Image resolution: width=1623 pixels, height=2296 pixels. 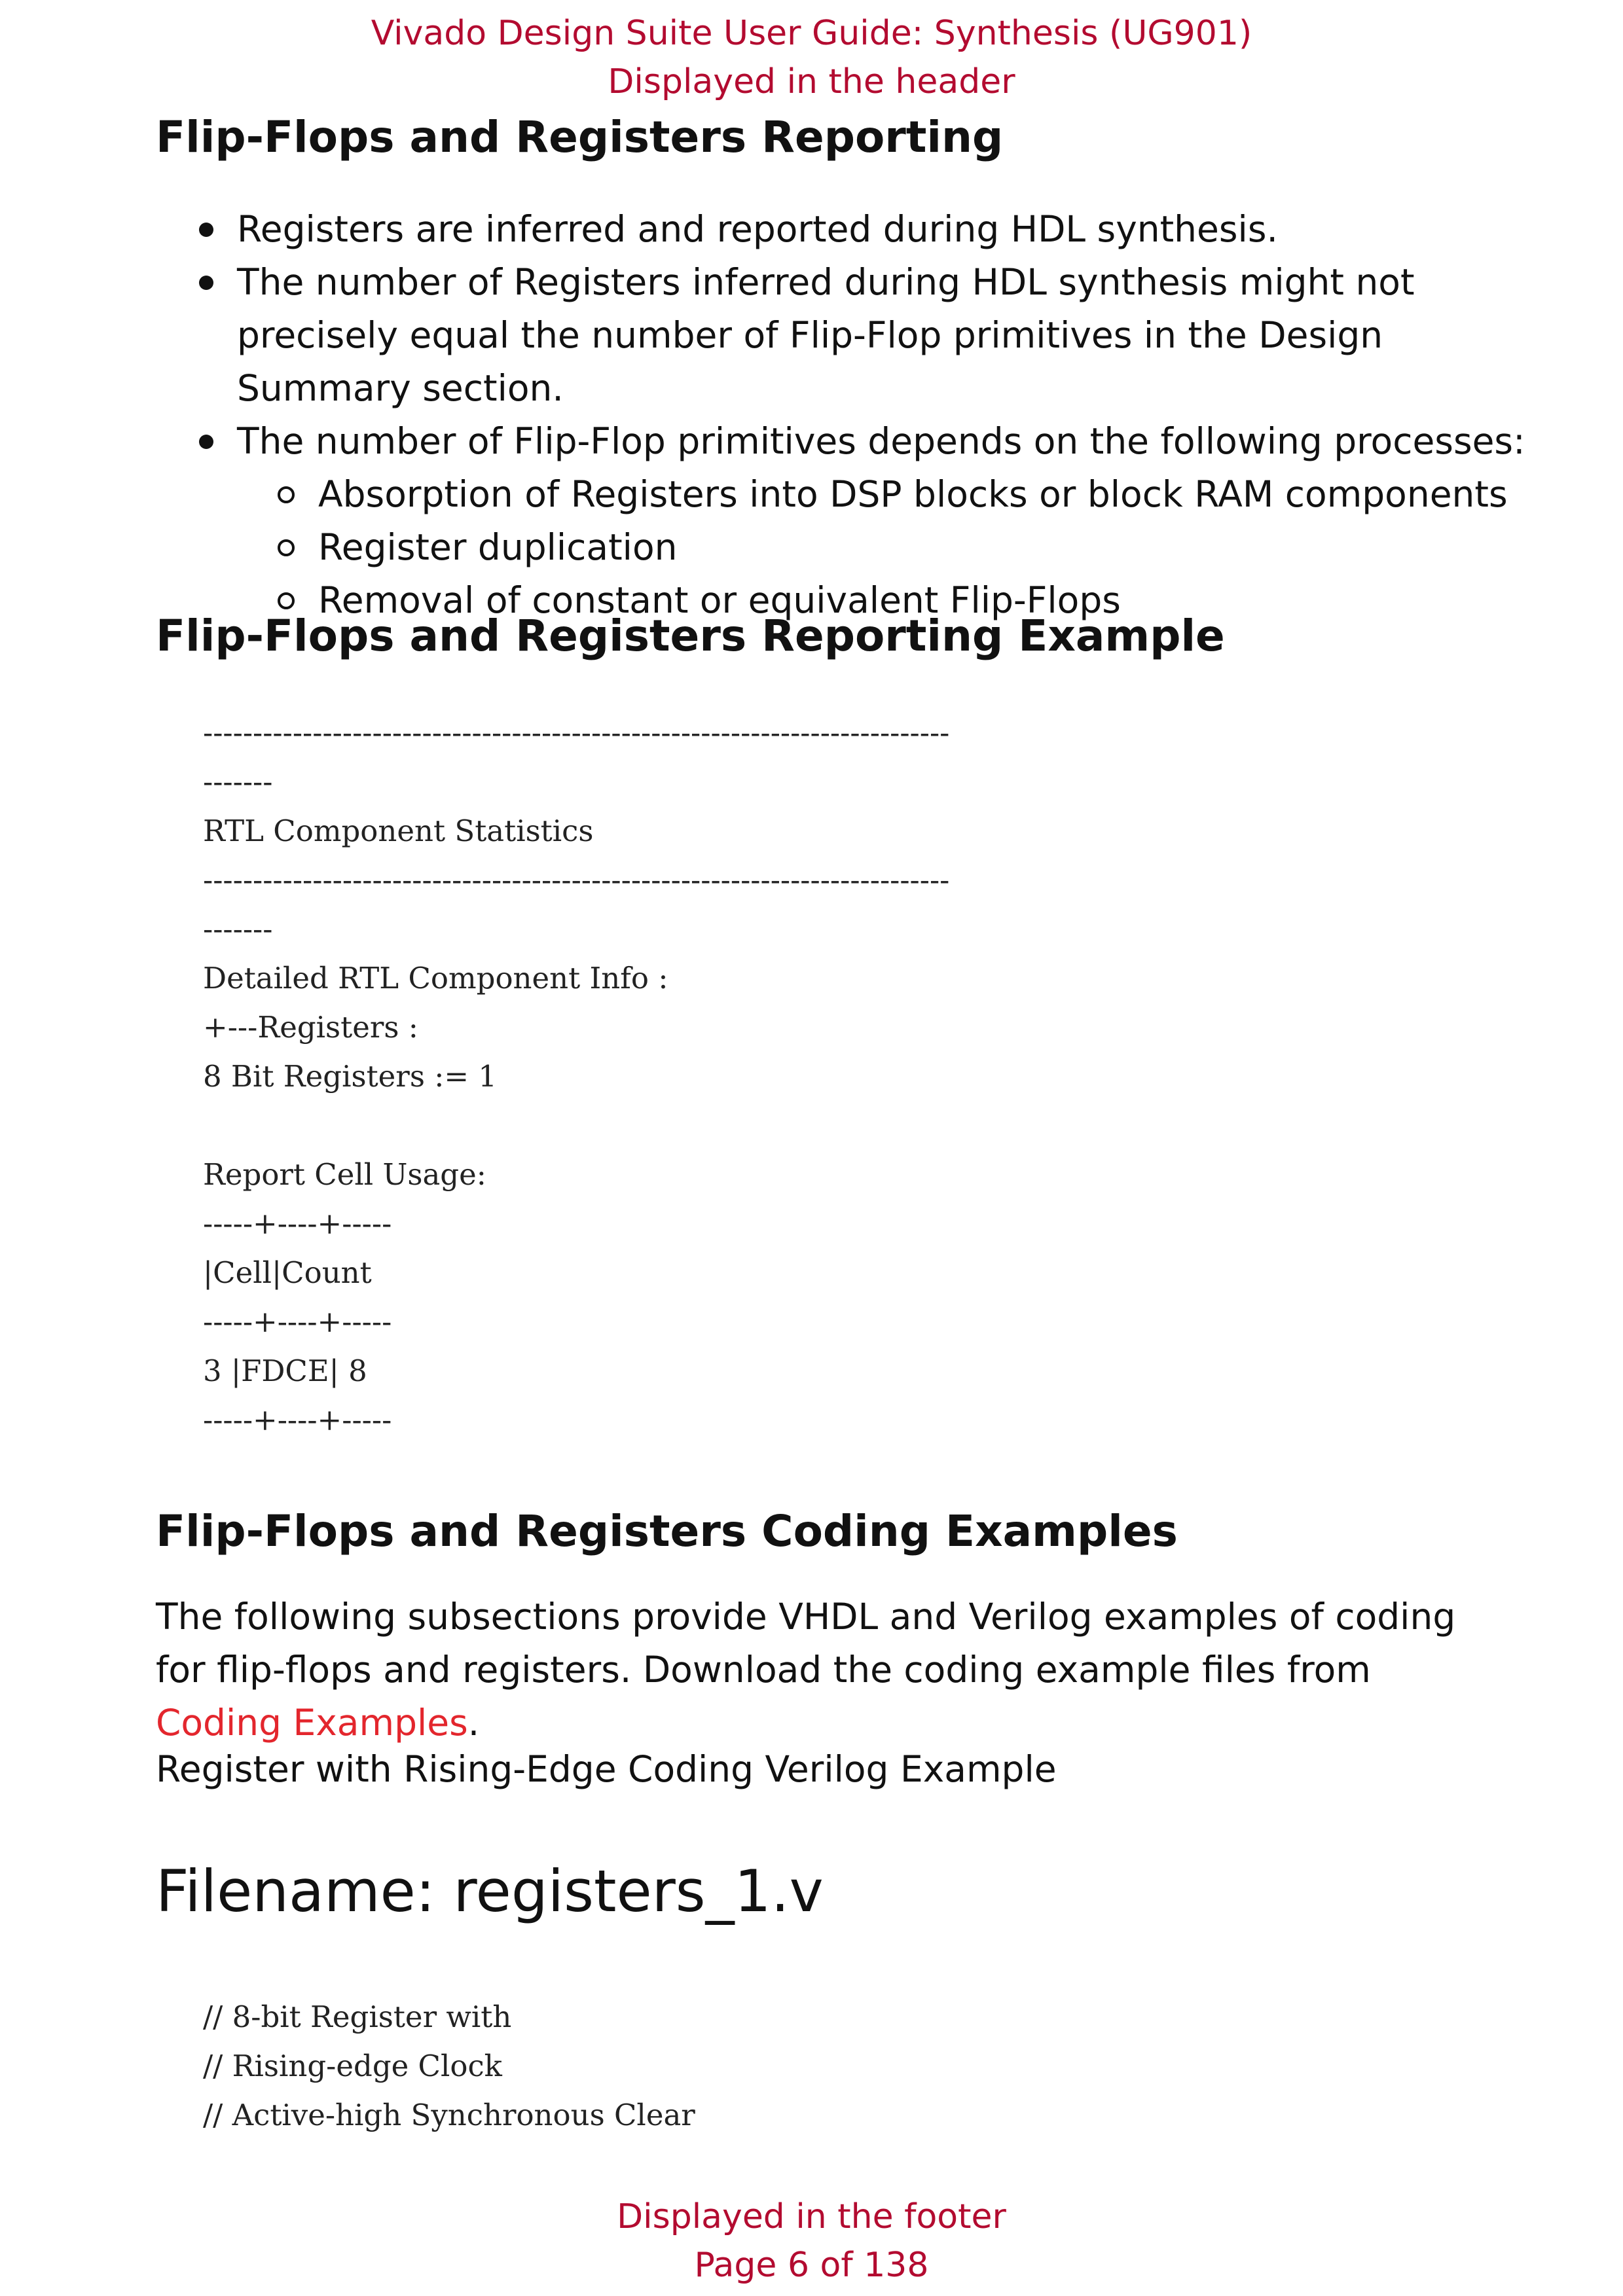 What do you see at coordinates (490, 1891) in the screenshot?
I see `filename-heading: Filename: registers_1.v` at bounding box center [490, 1891].